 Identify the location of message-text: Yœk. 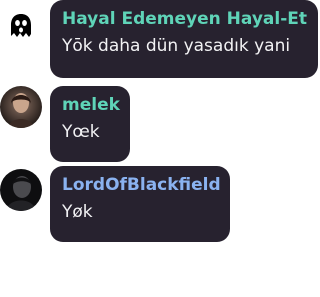
(81, 132).